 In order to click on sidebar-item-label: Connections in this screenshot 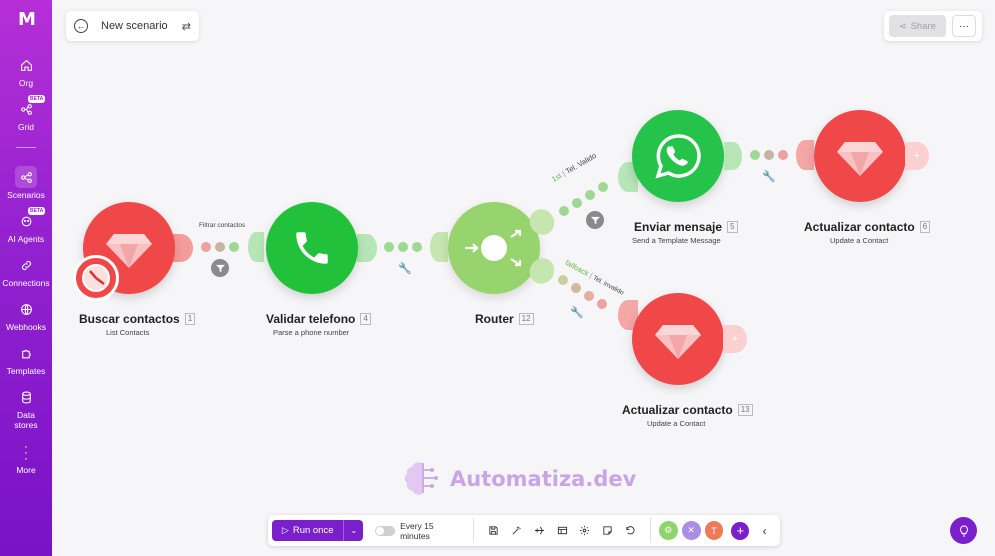, I will do `click(26, 283)`.